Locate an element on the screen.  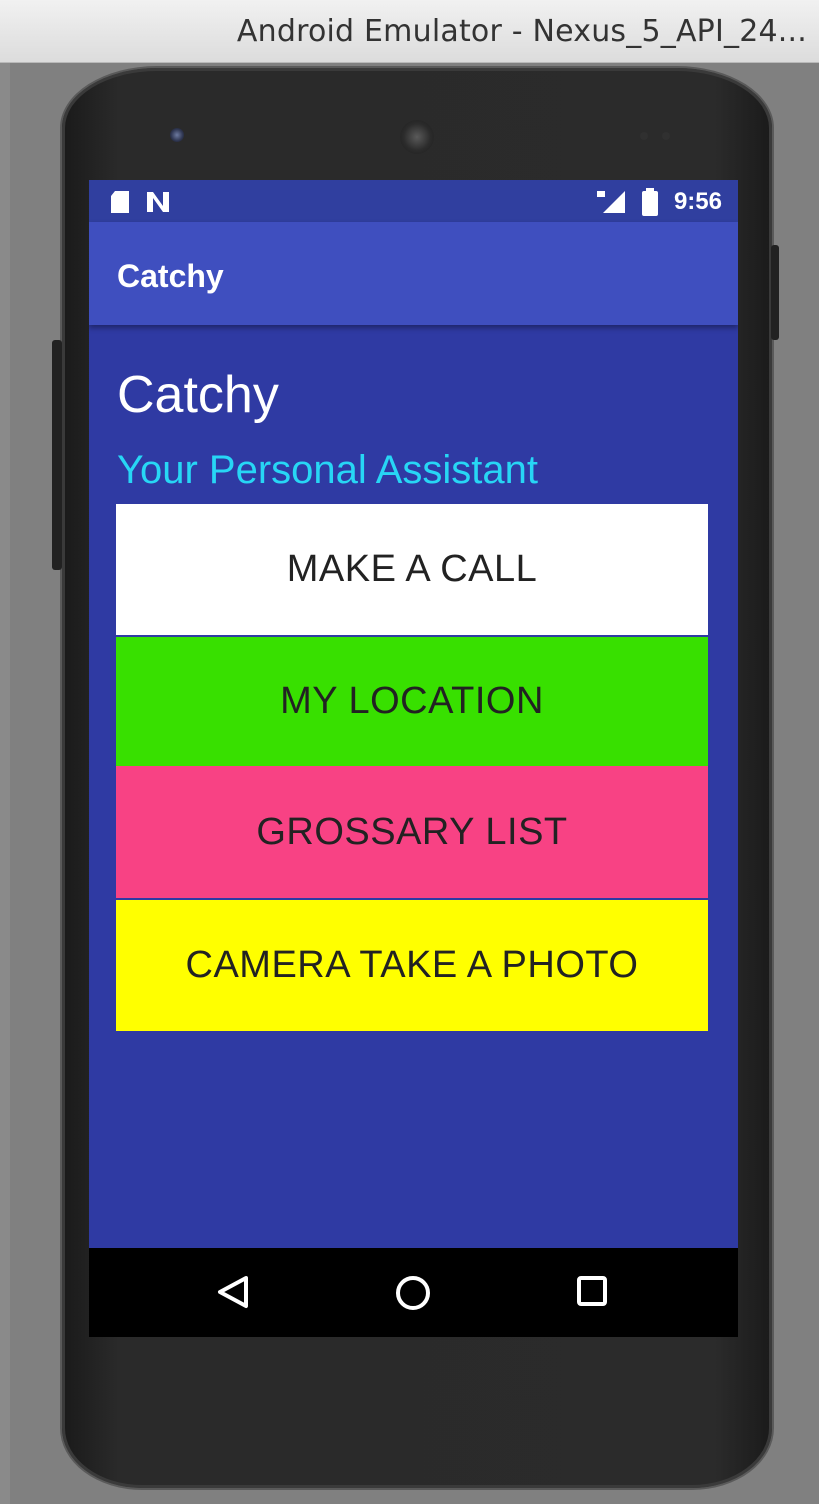
power-button is located at coordinates (775, 292).